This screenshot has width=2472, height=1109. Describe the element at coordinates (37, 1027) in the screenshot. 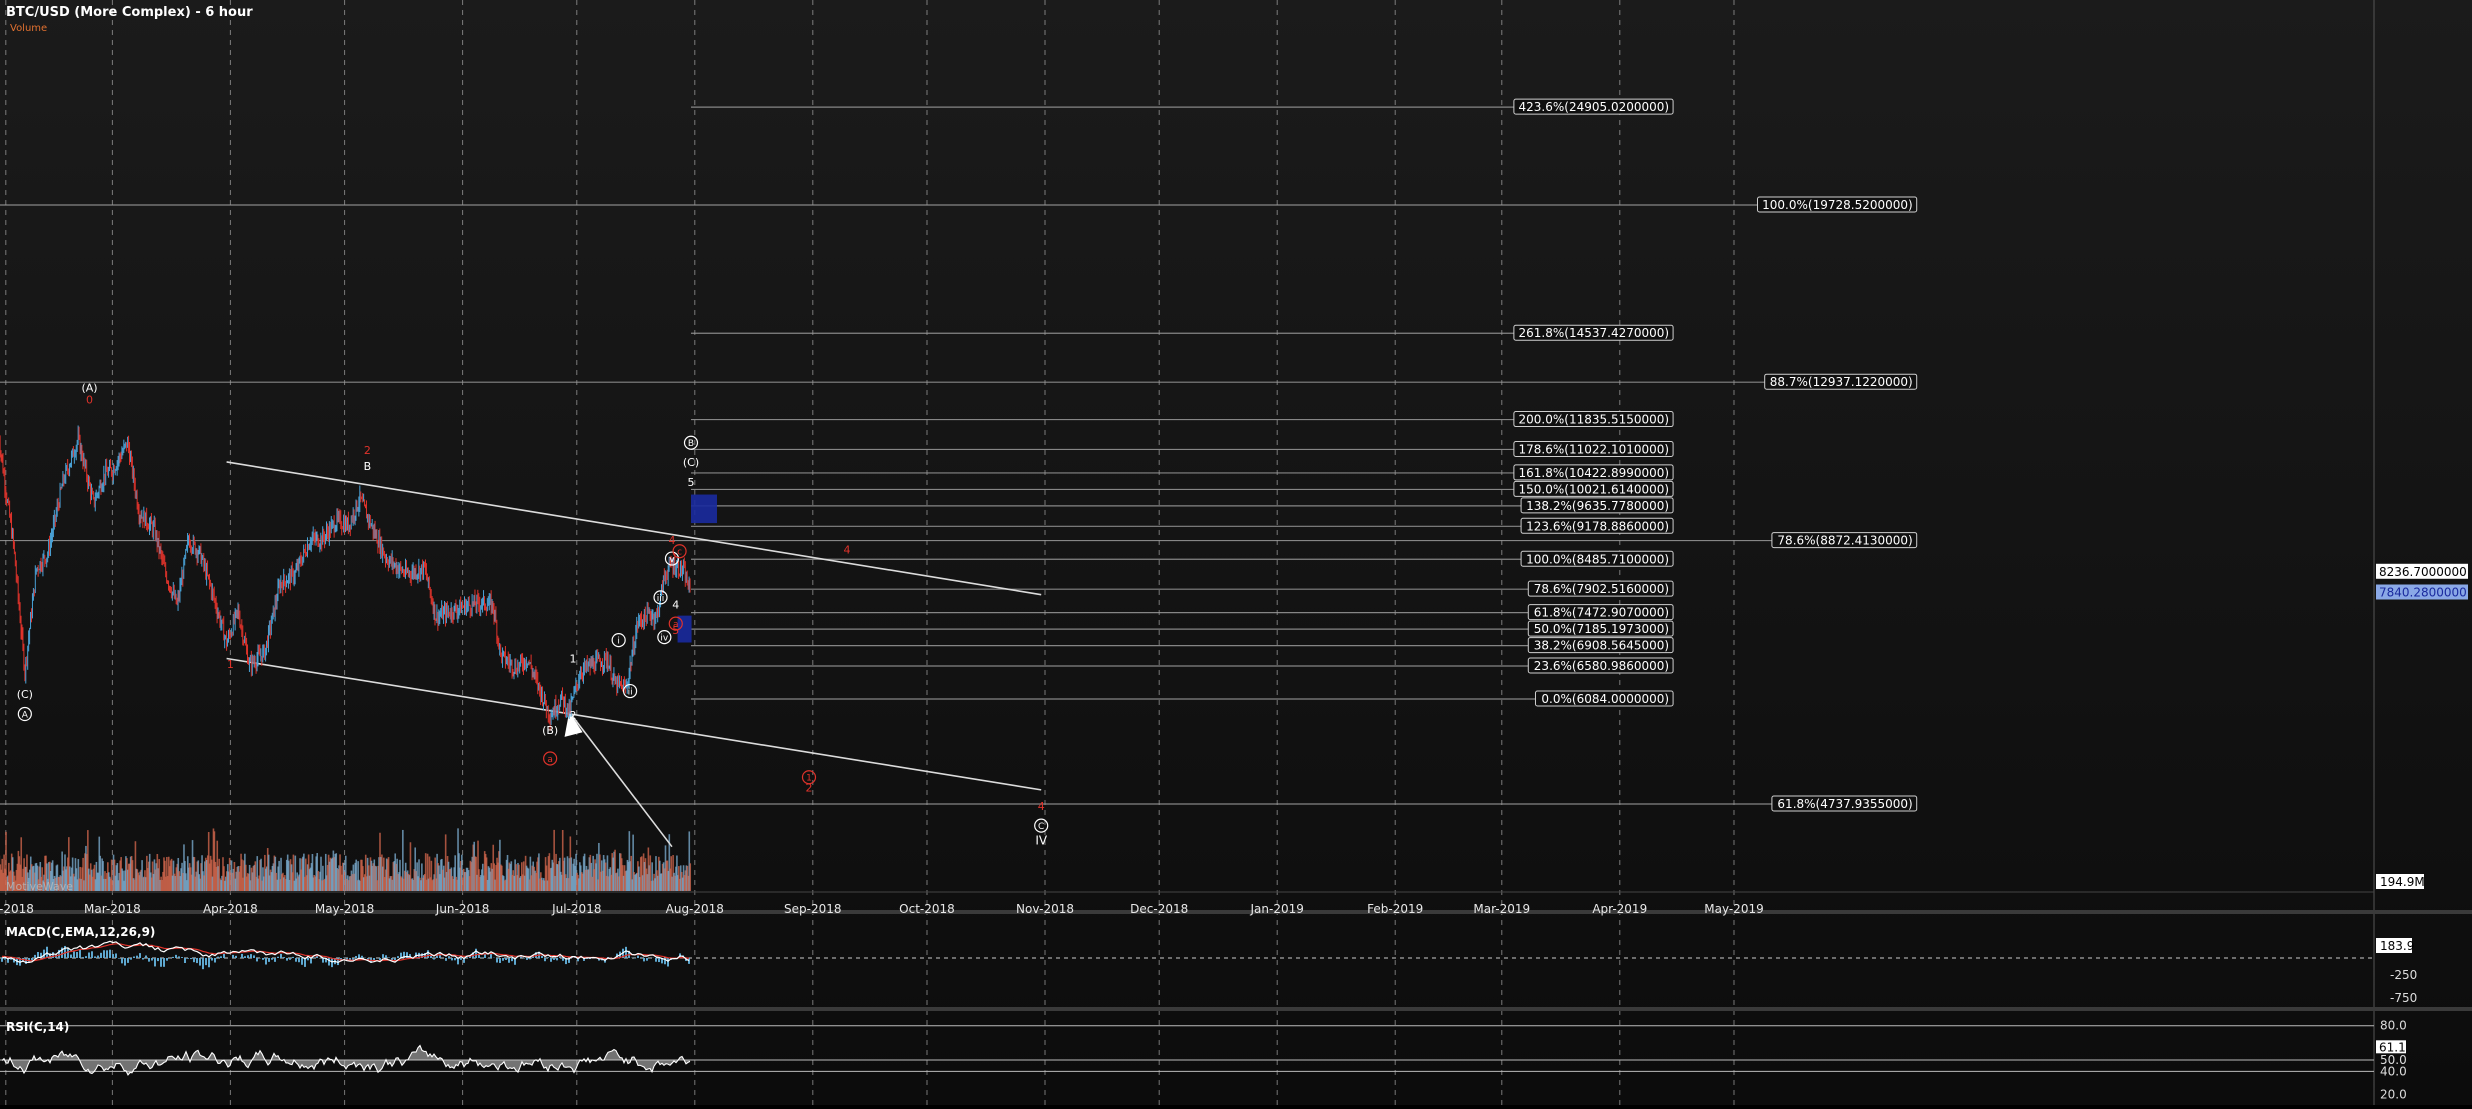

I see `rsi-label: RSI(C,14)` at that location.